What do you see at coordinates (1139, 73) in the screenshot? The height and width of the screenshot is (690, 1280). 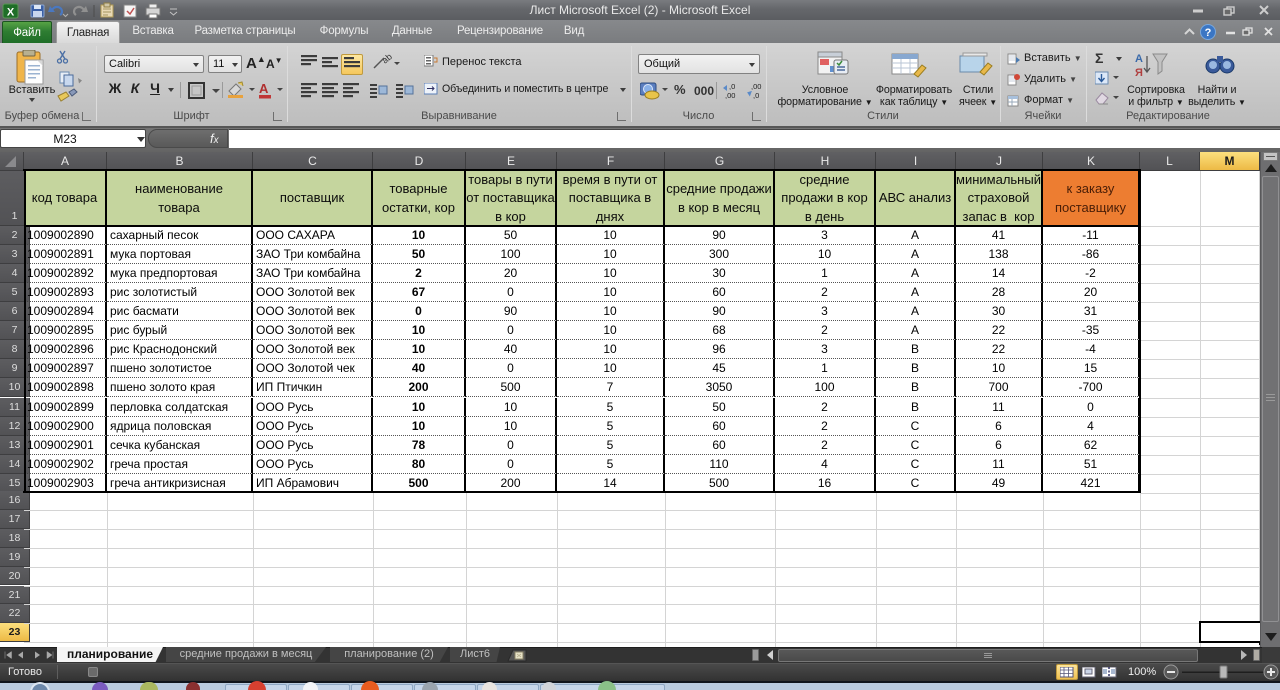 I see `svg-text: Я` at bounding box center [1139, 73].